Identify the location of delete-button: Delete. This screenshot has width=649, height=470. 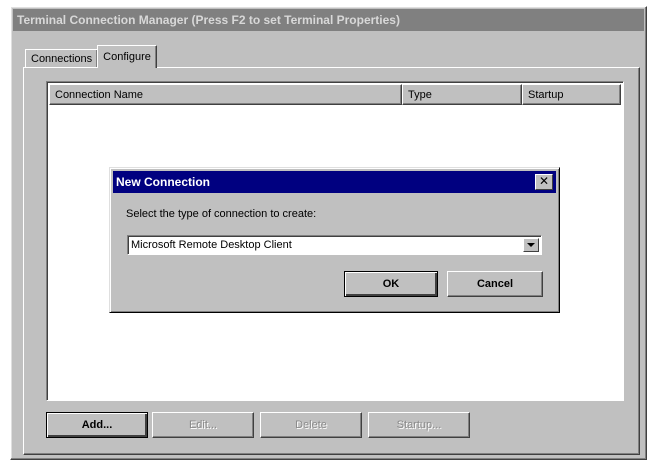
(311, 425).